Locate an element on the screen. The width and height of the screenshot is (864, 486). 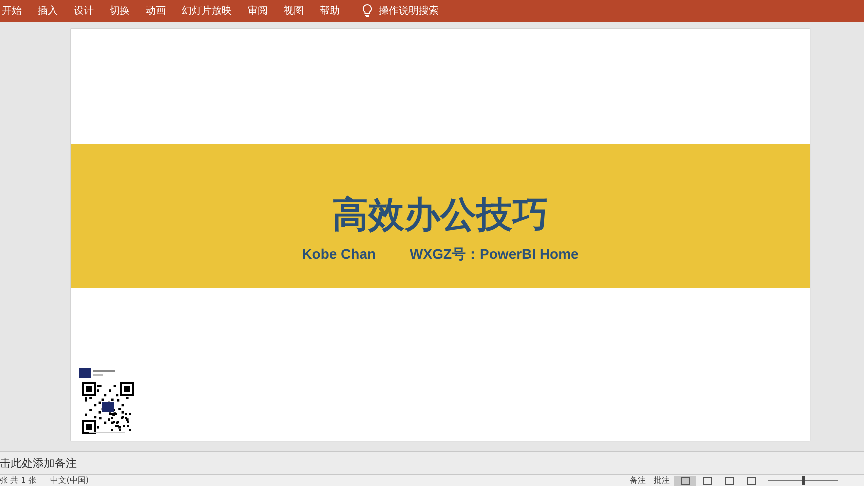
ribbon-tab: 开始 is located at coordinates (16, 11).